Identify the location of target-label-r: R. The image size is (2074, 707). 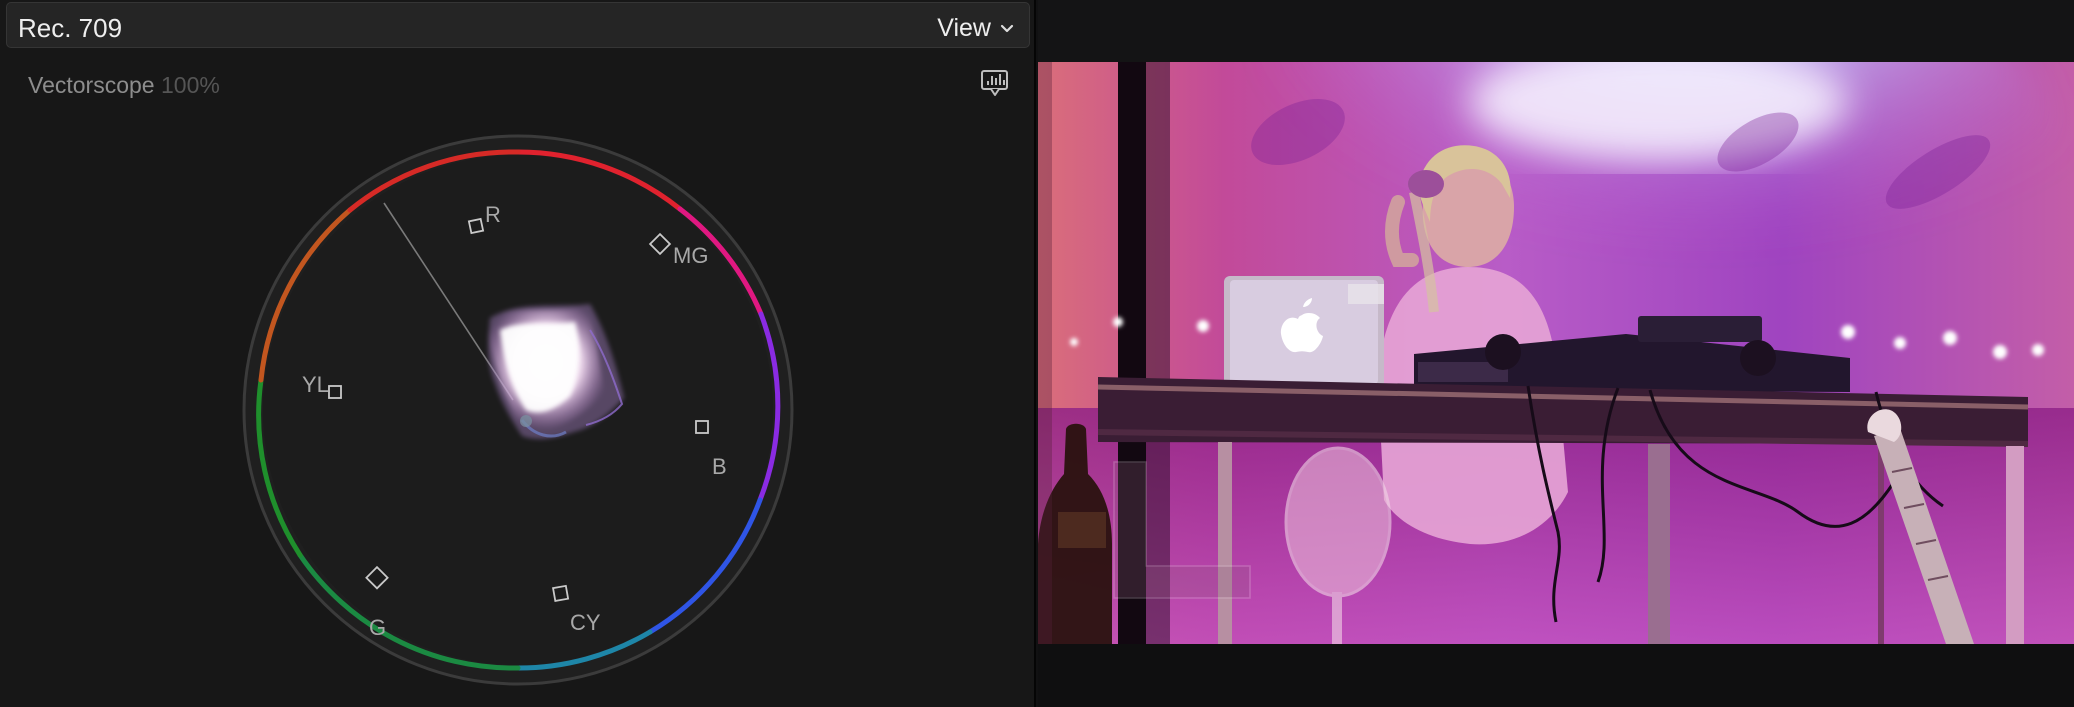
(493, 214).